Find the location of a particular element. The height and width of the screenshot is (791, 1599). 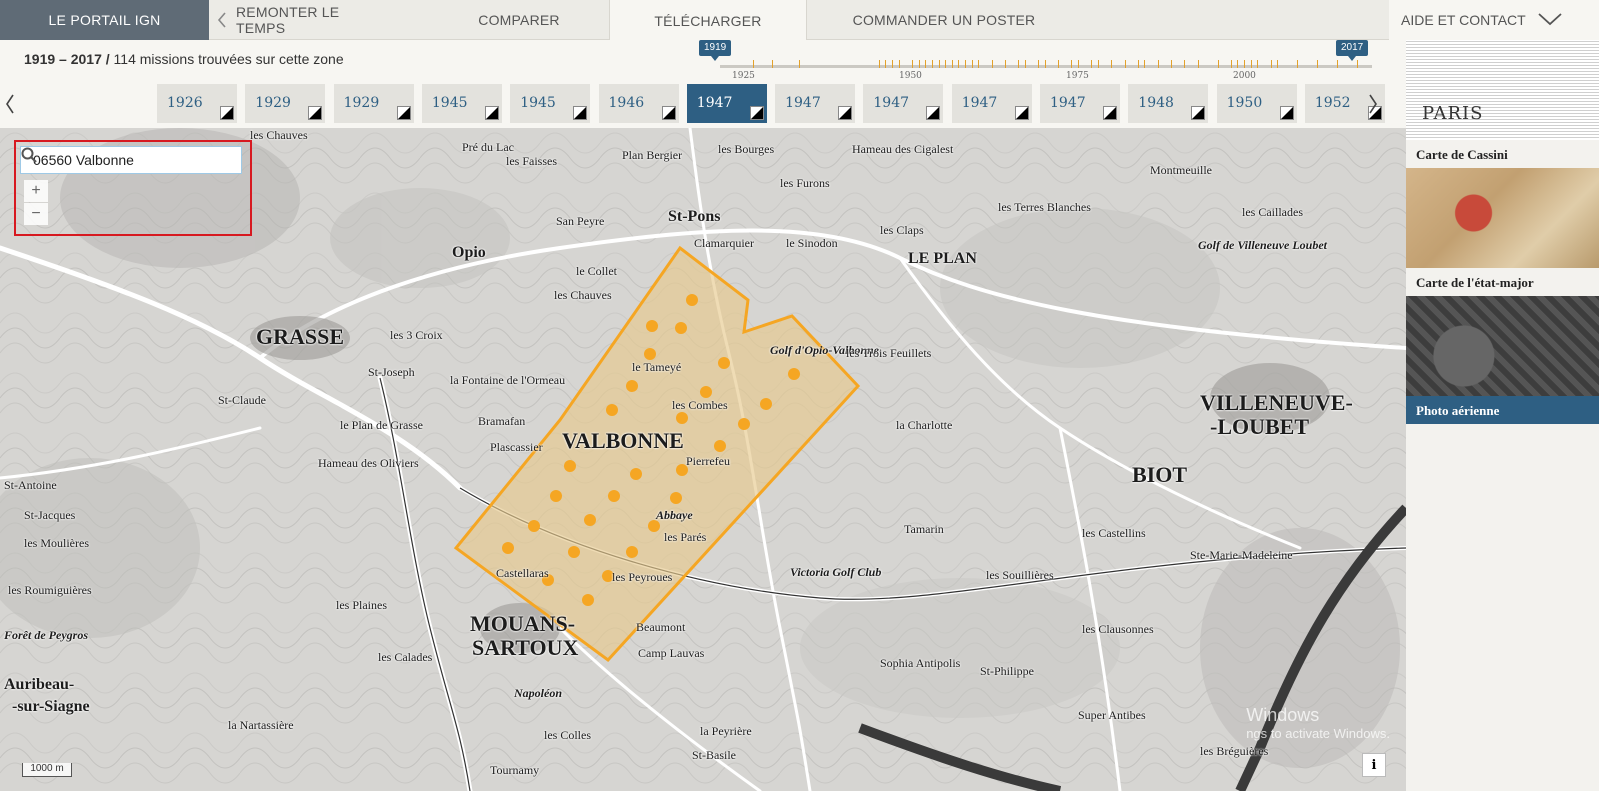

mission-range: 1919 – 2017 / is located at coordinates (67, 59).